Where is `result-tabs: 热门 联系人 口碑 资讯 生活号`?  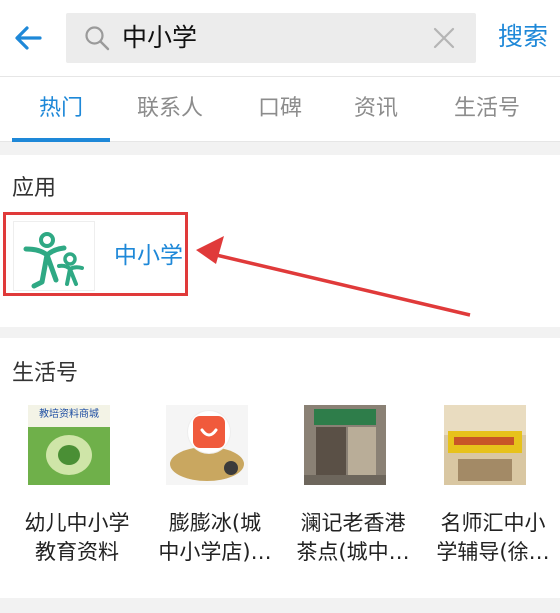
result-tabs: 热门 联系人 口碑 资讯 生活号 is located at coordinates (280, 109).